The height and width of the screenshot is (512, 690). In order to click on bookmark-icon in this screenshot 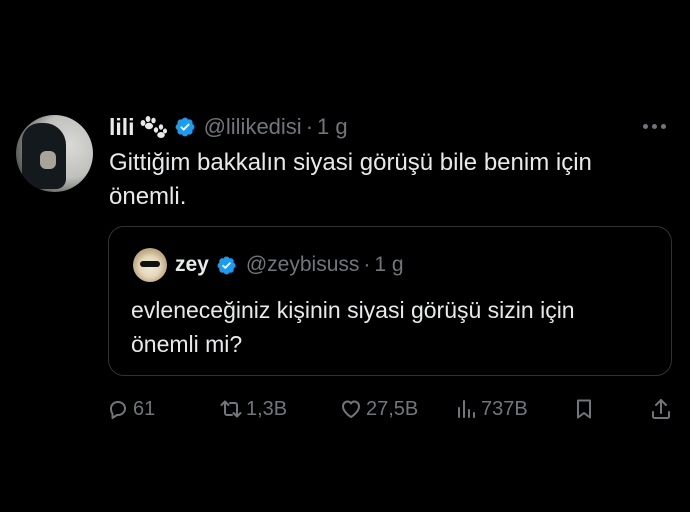, I will do `click(584, 409)`.